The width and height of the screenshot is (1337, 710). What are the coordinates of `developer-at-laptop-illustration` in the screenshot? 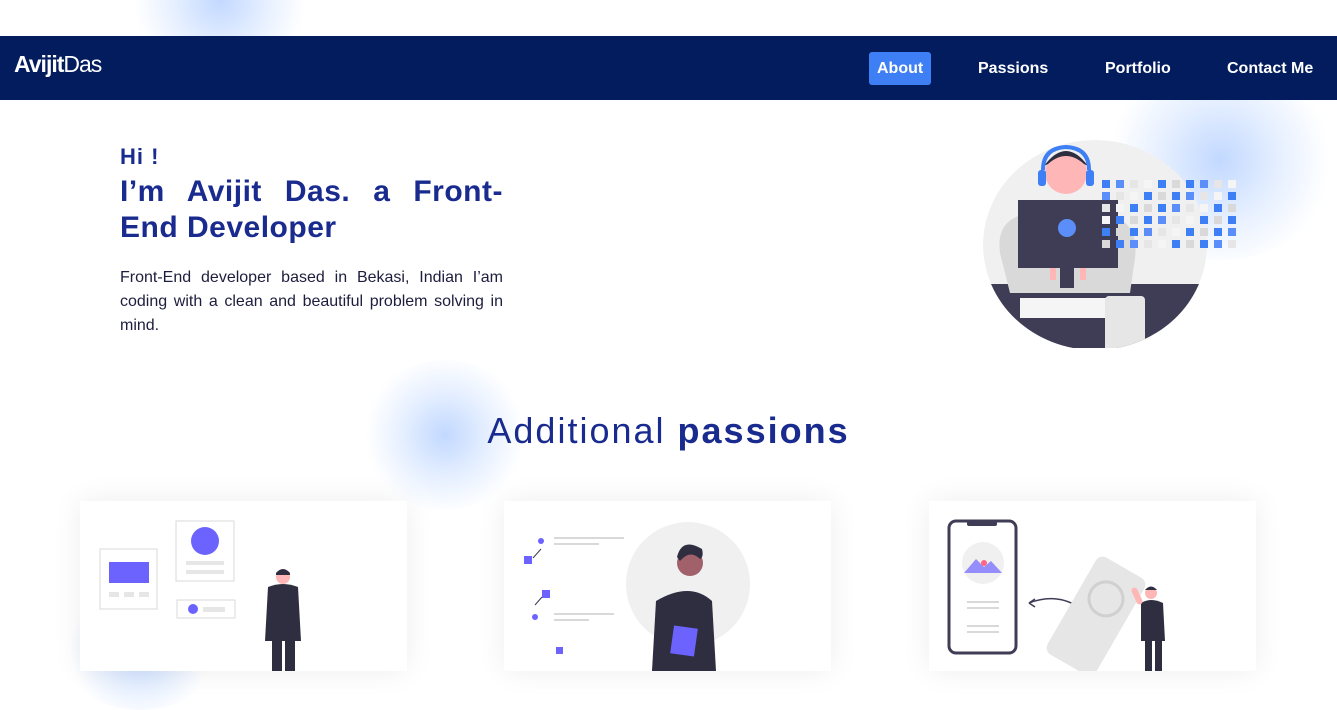 It's located at (1109, 244).